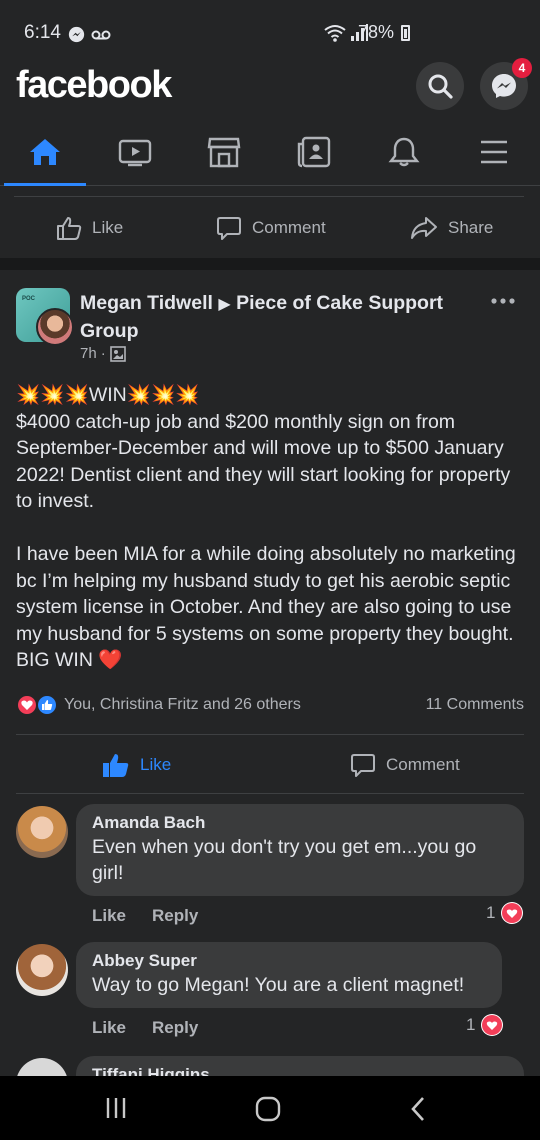  I want to click on more-horizontal-icon, so click(503, 301).